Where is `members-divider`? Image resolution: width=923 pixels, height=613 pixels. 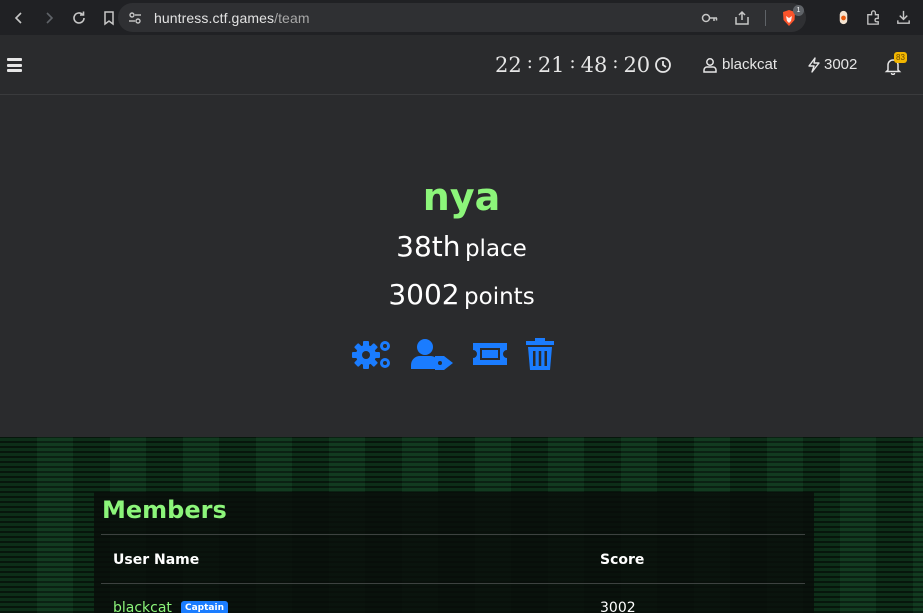 members-divider is located at coordinates (453, 534).